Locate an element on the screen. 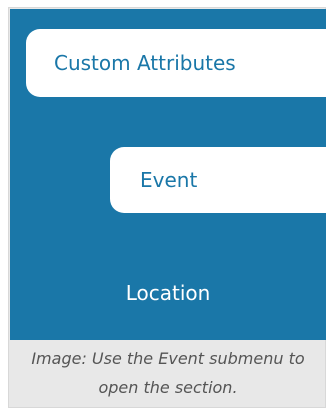  menu-item-label: Event is located at coordinates (169, 180).